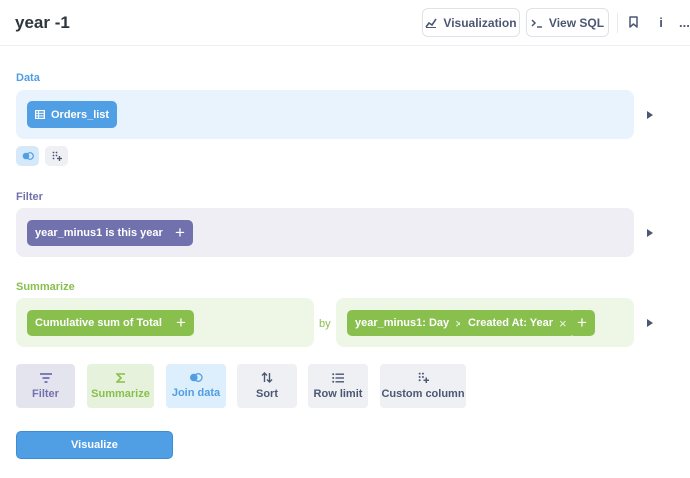 This screenshot has width=690, height=478. I want to click on add-filter-button: +, so click(180, 233).